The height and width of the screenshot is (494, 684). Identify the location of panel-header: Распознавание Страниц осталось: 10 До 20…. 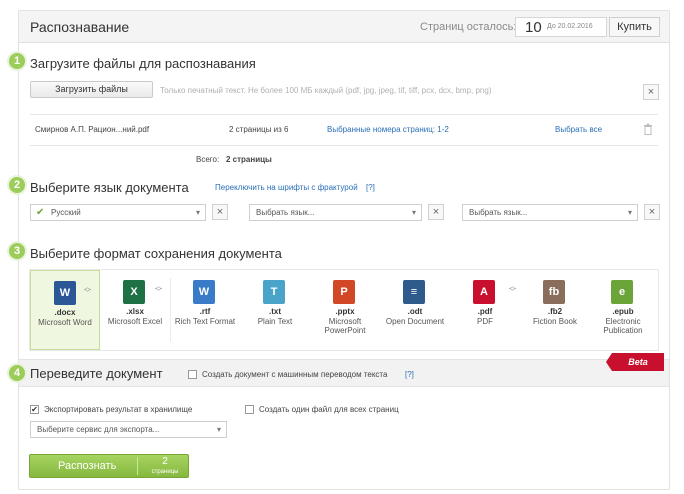
(344, 27).